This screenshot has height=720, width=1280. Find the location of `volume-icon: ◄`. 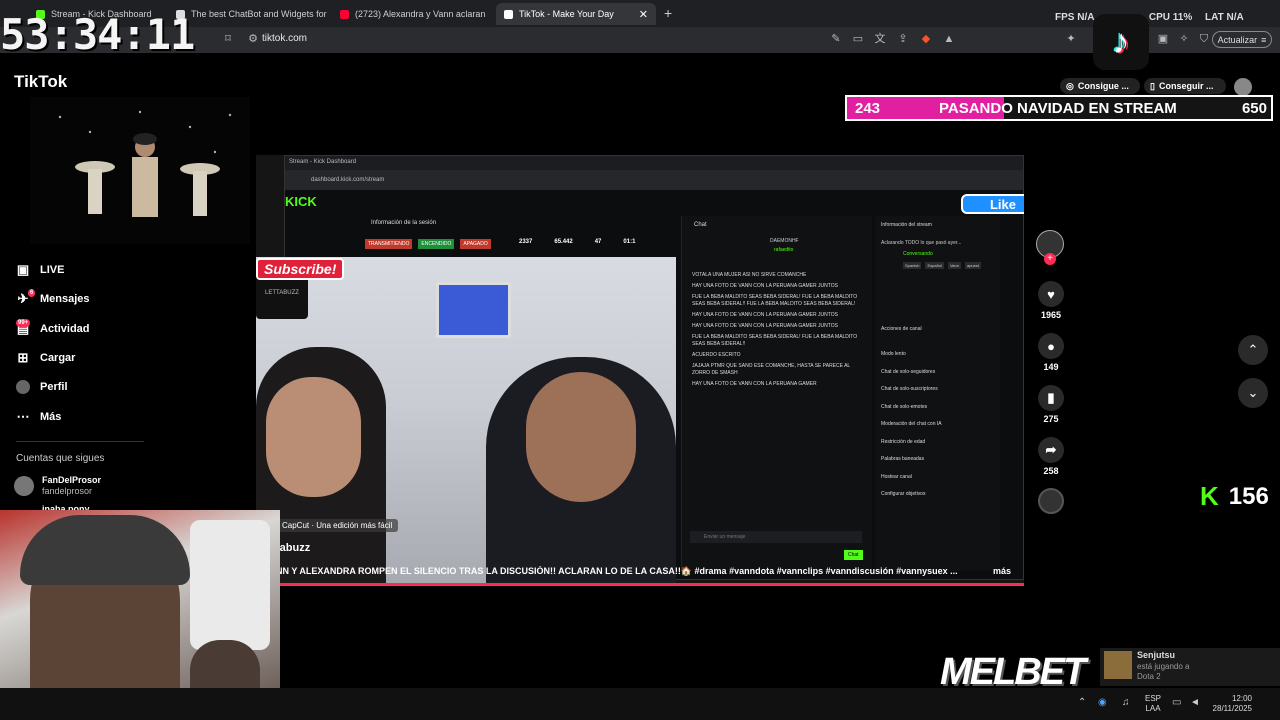

volume-icon: ◄ is located at coordinates (1195, 702).